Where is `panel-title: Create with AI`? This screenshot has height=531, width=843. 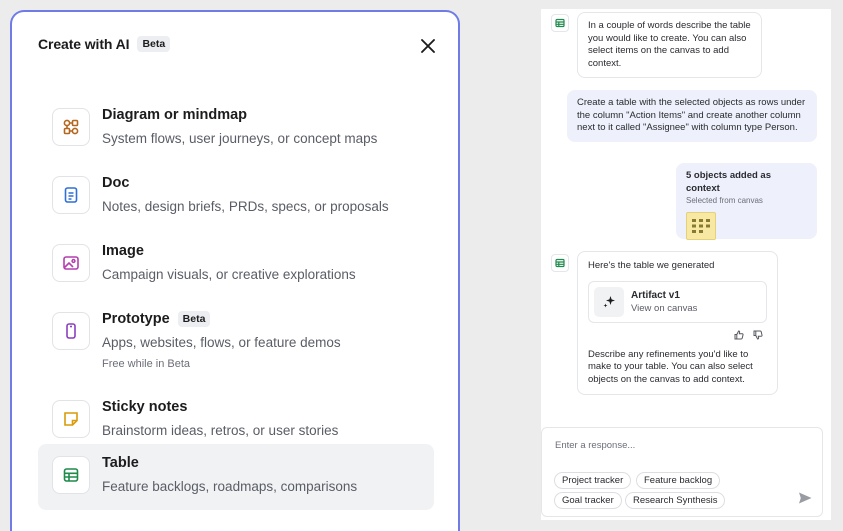
panel-title: Create with AI is located at coordinates (84, 44).